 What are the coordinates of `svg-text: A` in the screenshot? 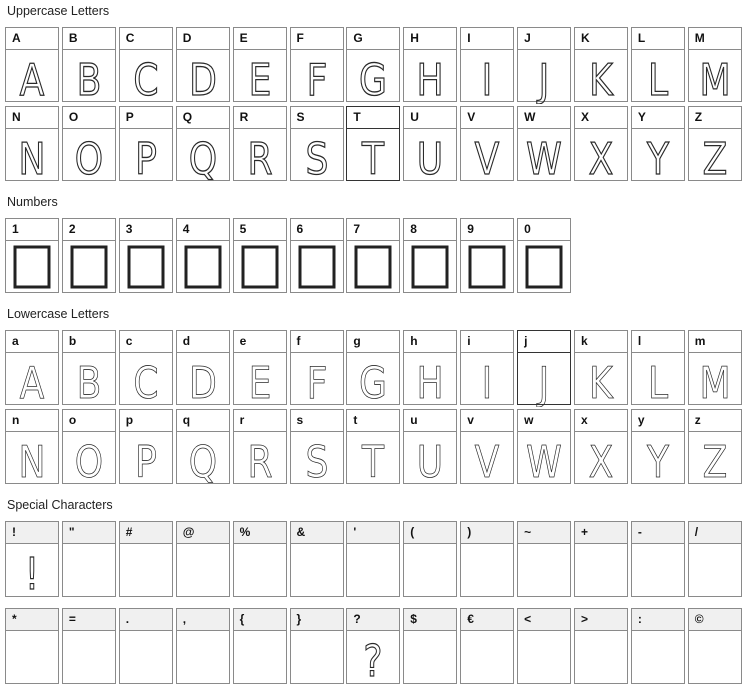 It's located at (32, 79).